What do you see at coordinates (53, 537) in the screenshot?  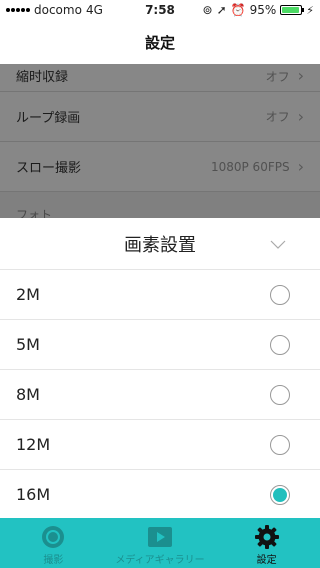 I see `camera-lens-icon` at bounding box center [53, 537].